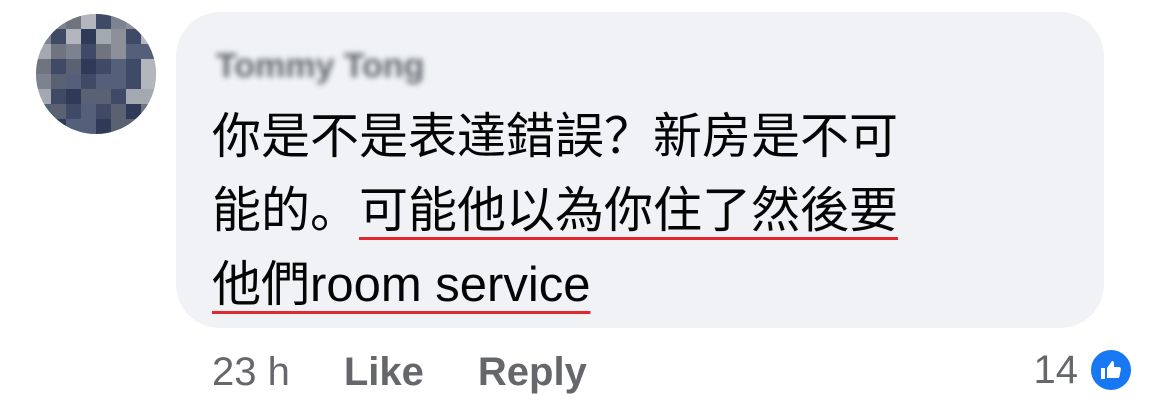 The width and height of the screenshot is (1170, 408). Describe the element at coordinates (426, 372) in the screenshot. I see `comment-actions: 23 h Like Reply` at that location.